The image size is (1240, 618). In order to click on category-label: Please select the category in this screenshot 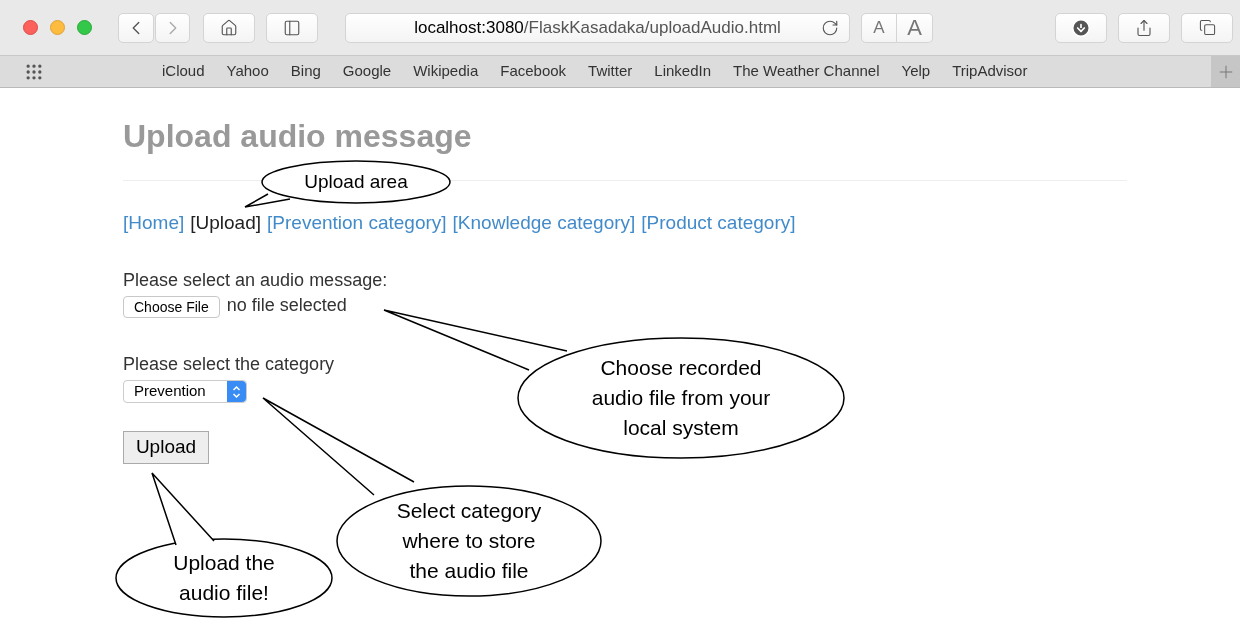, I will do `click(229, 364)`.